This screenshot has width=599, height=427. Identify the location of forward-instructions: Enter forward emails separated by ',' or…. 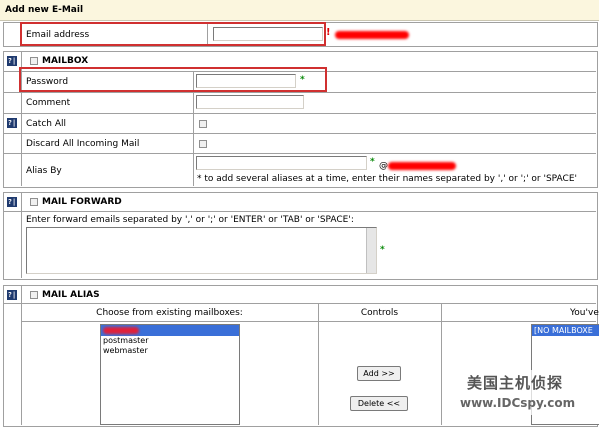
(190, 220).